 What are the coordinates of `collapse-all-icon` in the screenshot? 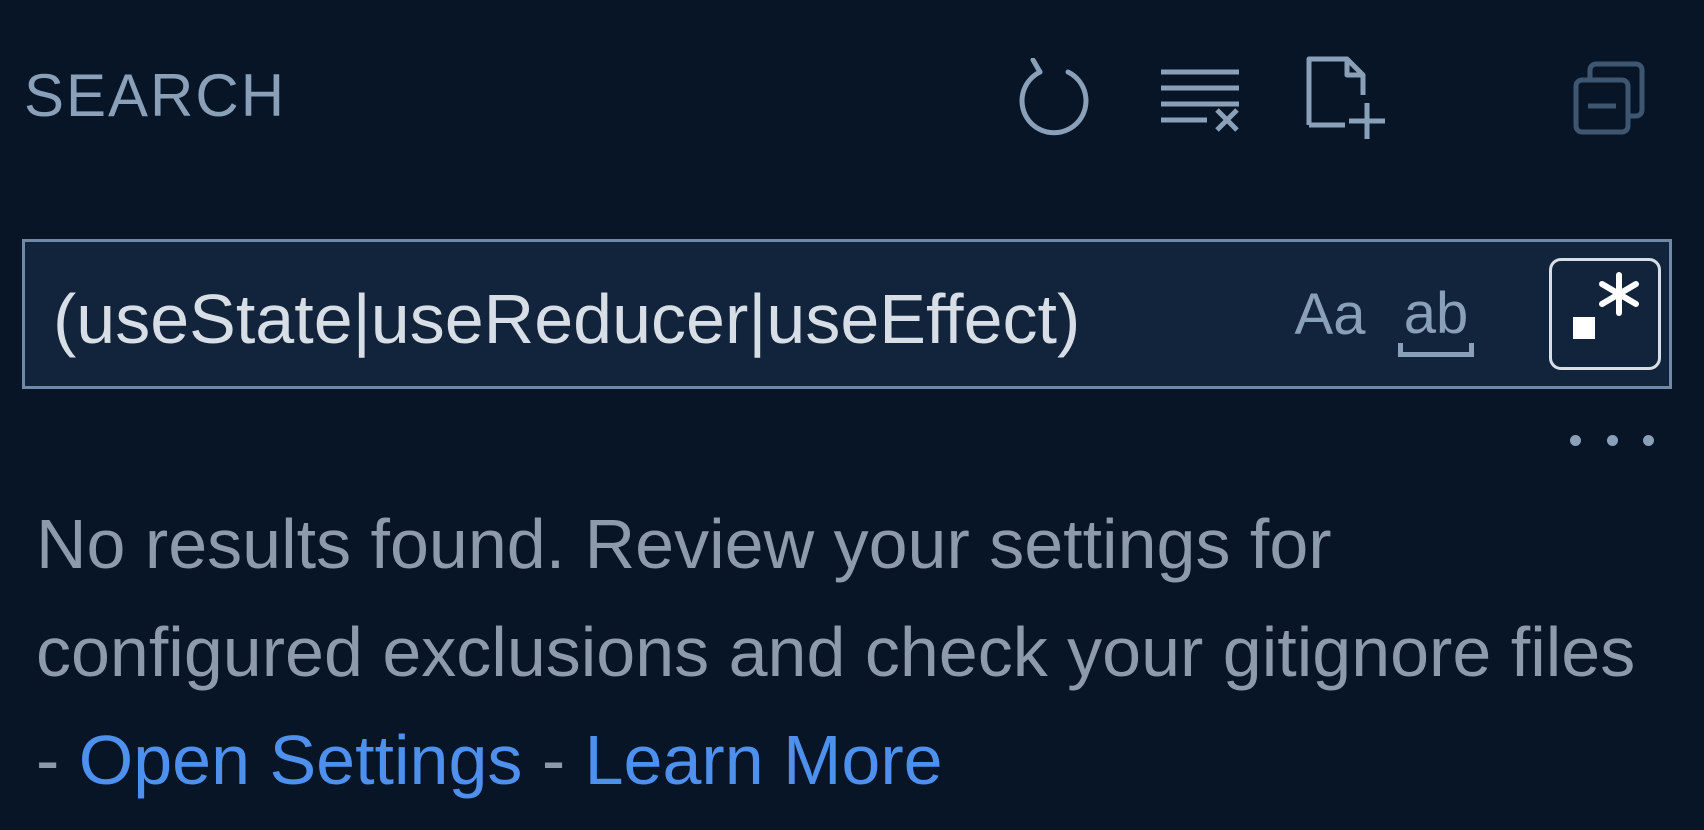 It's located at (1610, 98).